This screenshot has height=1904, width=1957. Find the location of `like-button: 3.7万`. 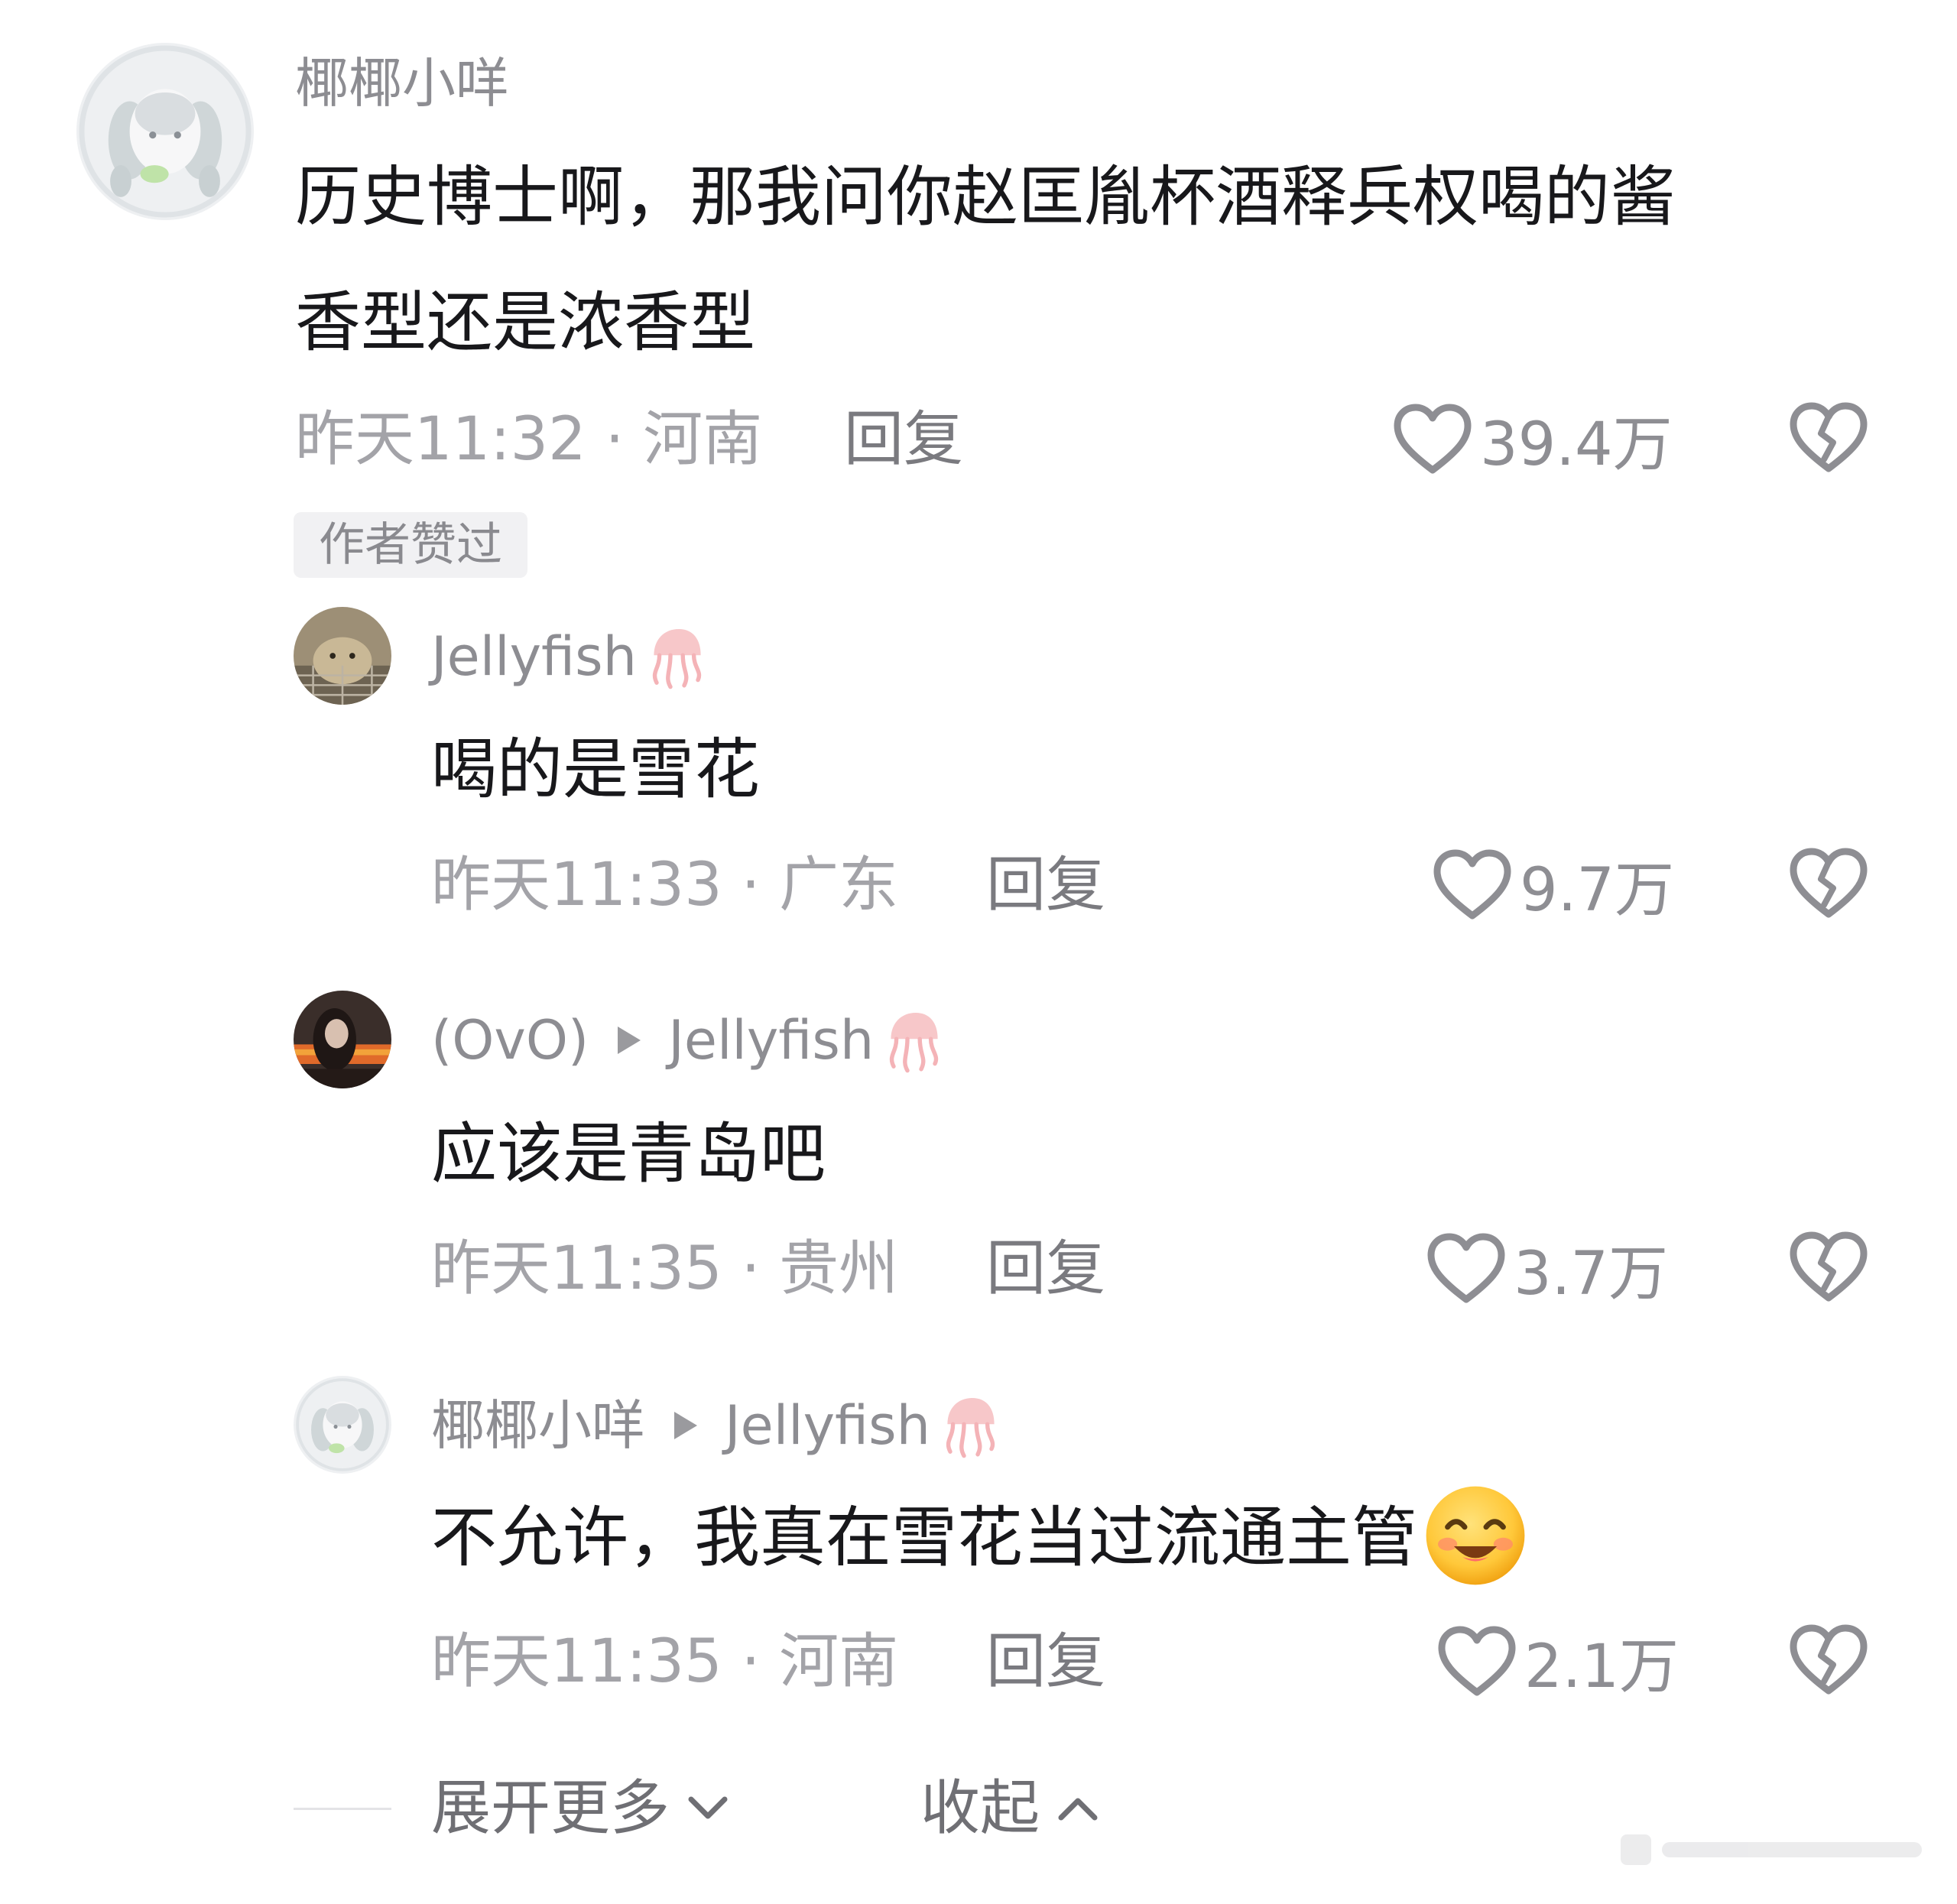

like-button: 3.7万 is located at coordinates (1547, 1270).